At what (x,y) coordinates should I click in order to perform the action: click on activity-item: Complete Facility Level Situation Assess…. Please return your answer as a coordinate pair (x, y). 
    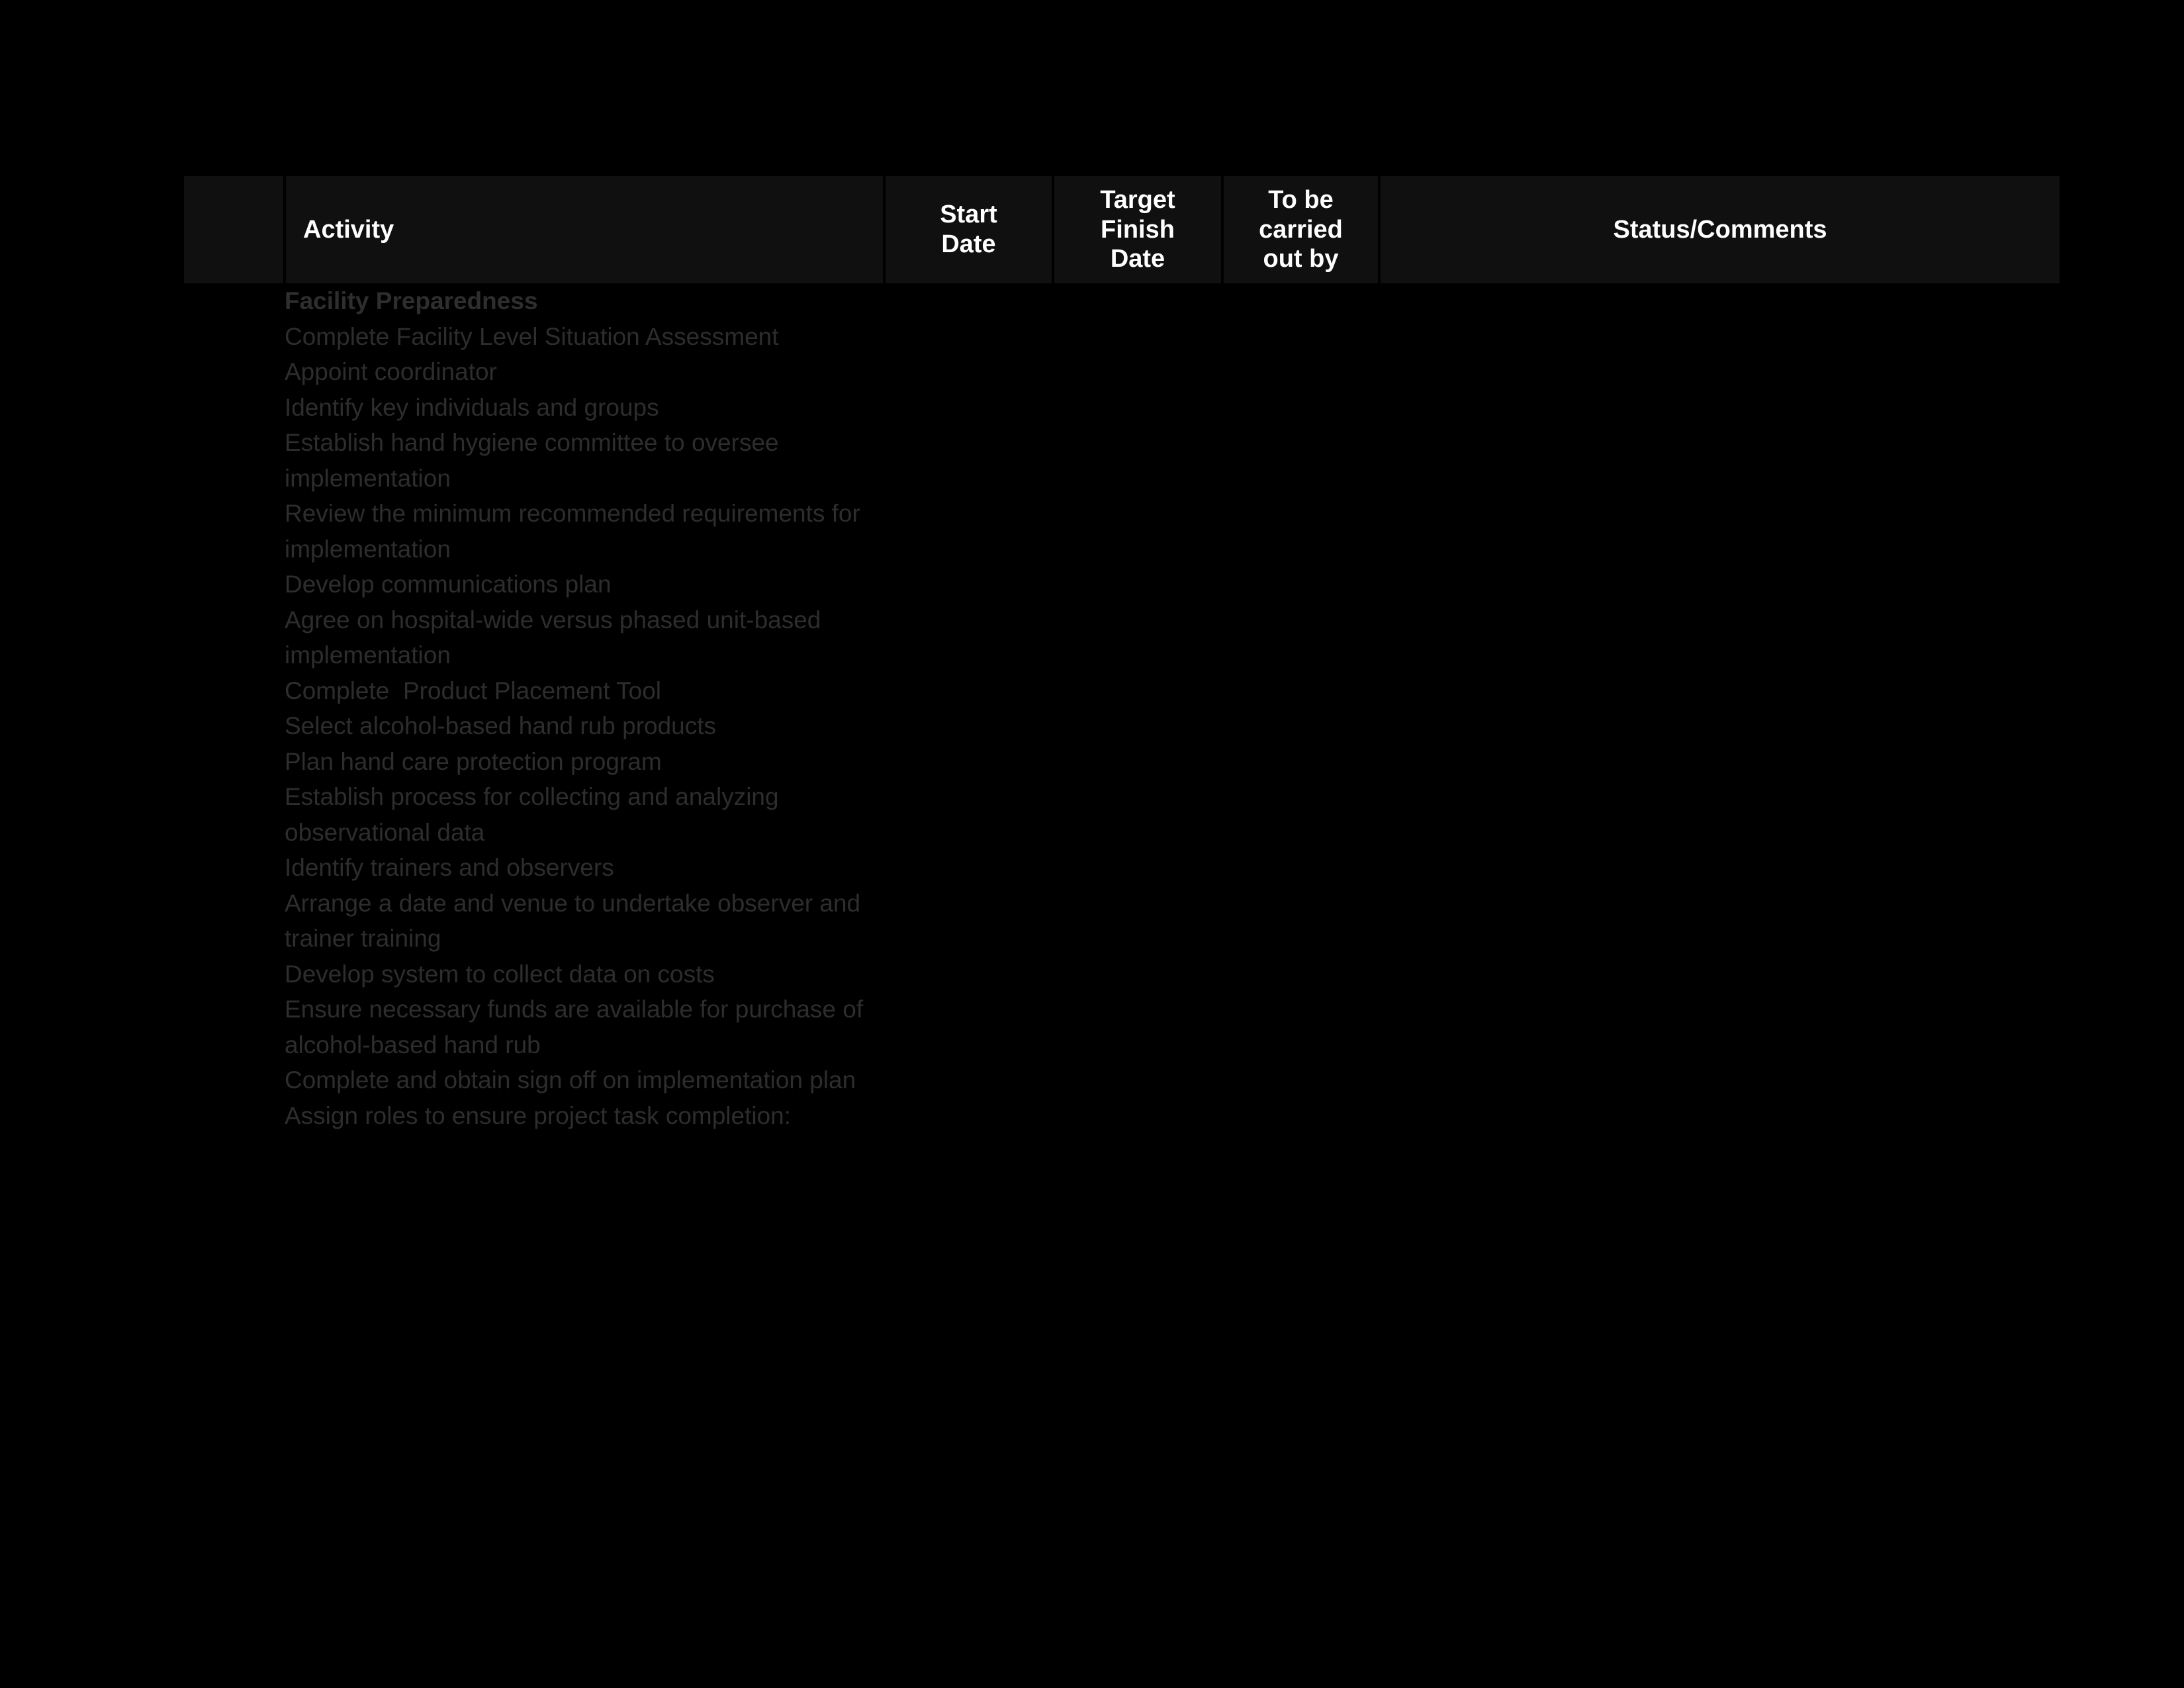
    Looking at the image, I should click on (532, 336).